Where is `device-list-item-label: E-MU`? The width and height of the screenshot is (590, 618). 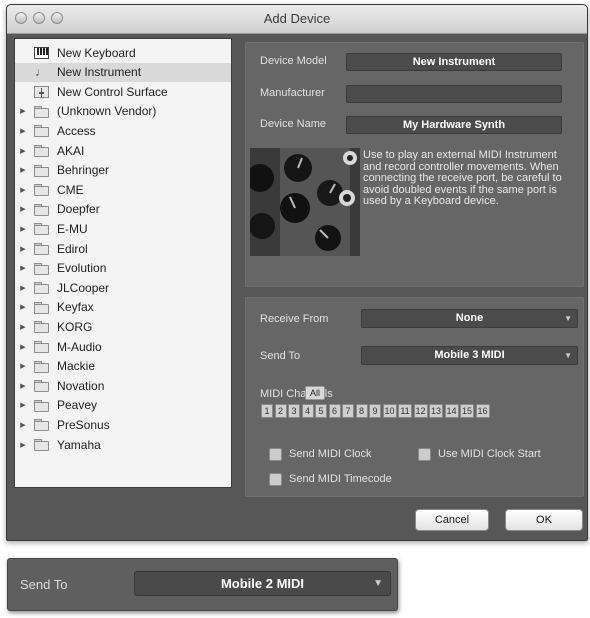
device-list-item-label: E-MU is located at coordinates (72, 228).